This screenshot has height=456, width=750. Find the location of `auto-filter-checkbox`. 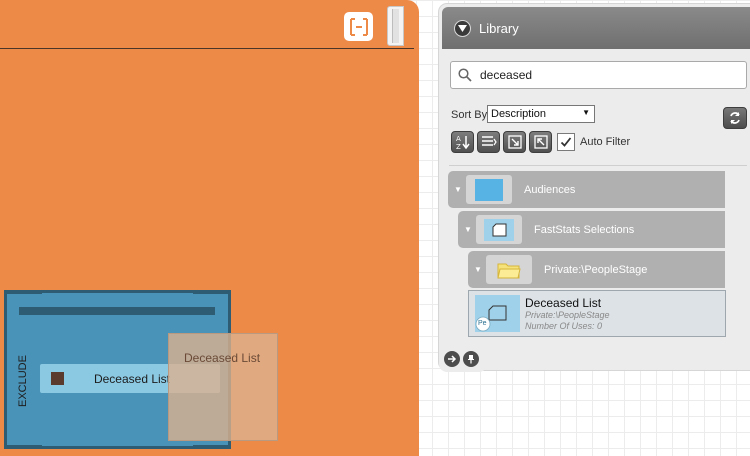

auto-filter-checkbox is located at coordinates (566, 142).